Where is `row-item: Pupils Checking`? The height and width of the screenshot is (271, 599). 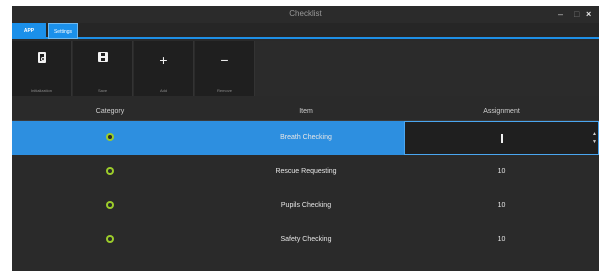 row-item: Pupils Checking is located at coordinates (306, 205).